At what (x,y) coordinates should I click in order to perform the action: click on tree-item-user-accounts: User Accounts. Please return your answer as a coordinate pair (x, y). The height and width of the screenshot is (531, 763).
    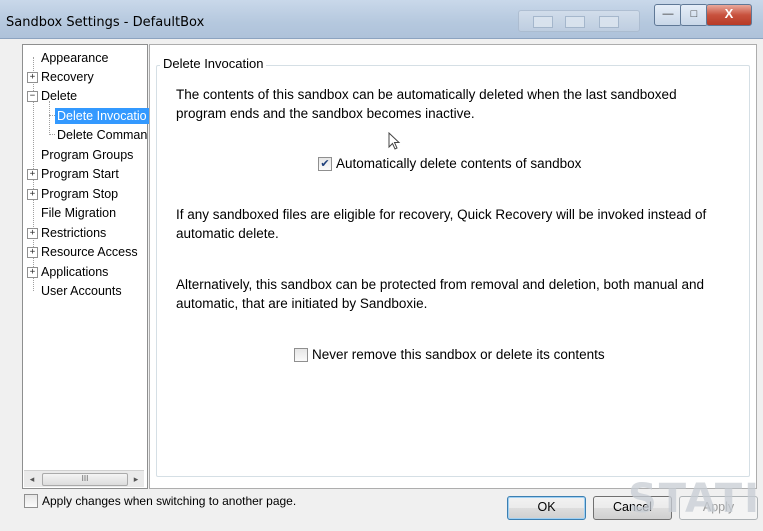
    Looking at the image, I should click on (74, 291).